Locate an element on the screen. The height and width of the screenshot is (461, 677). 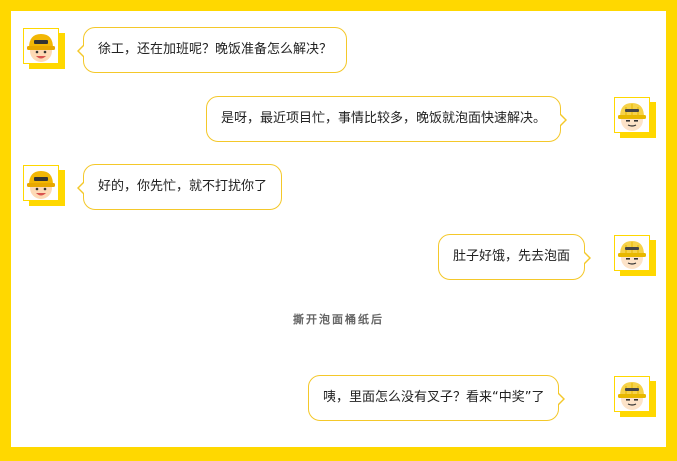
message-bubble: 咦，里面怎么没有叉子？看来“中奖”了 is located at coordinates (437, 398).